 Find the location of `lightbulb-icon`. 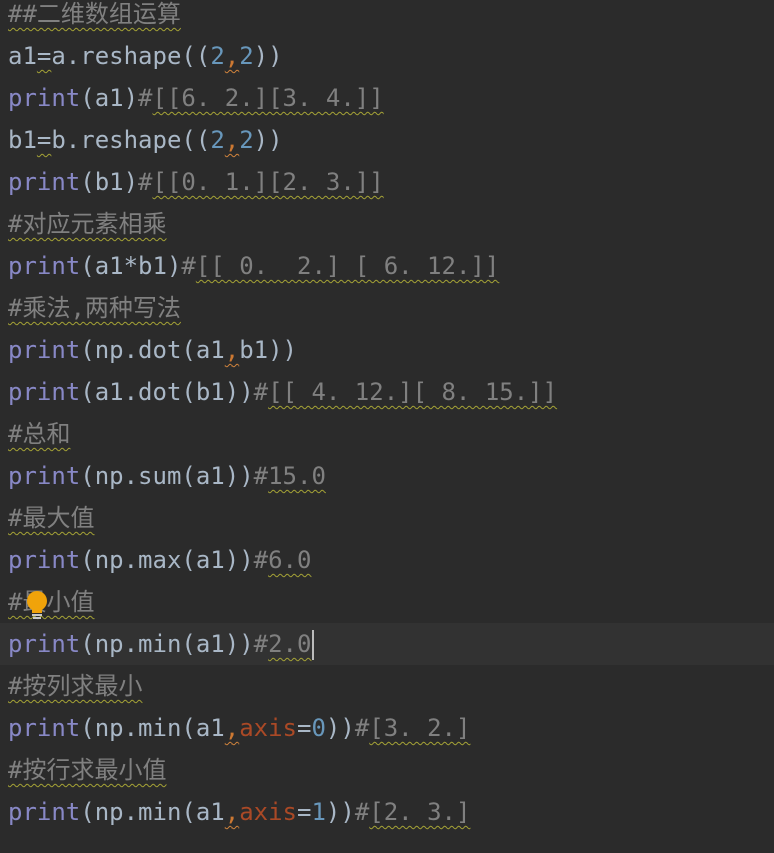

lightbulb-icon is located at coordinates (37, 605).